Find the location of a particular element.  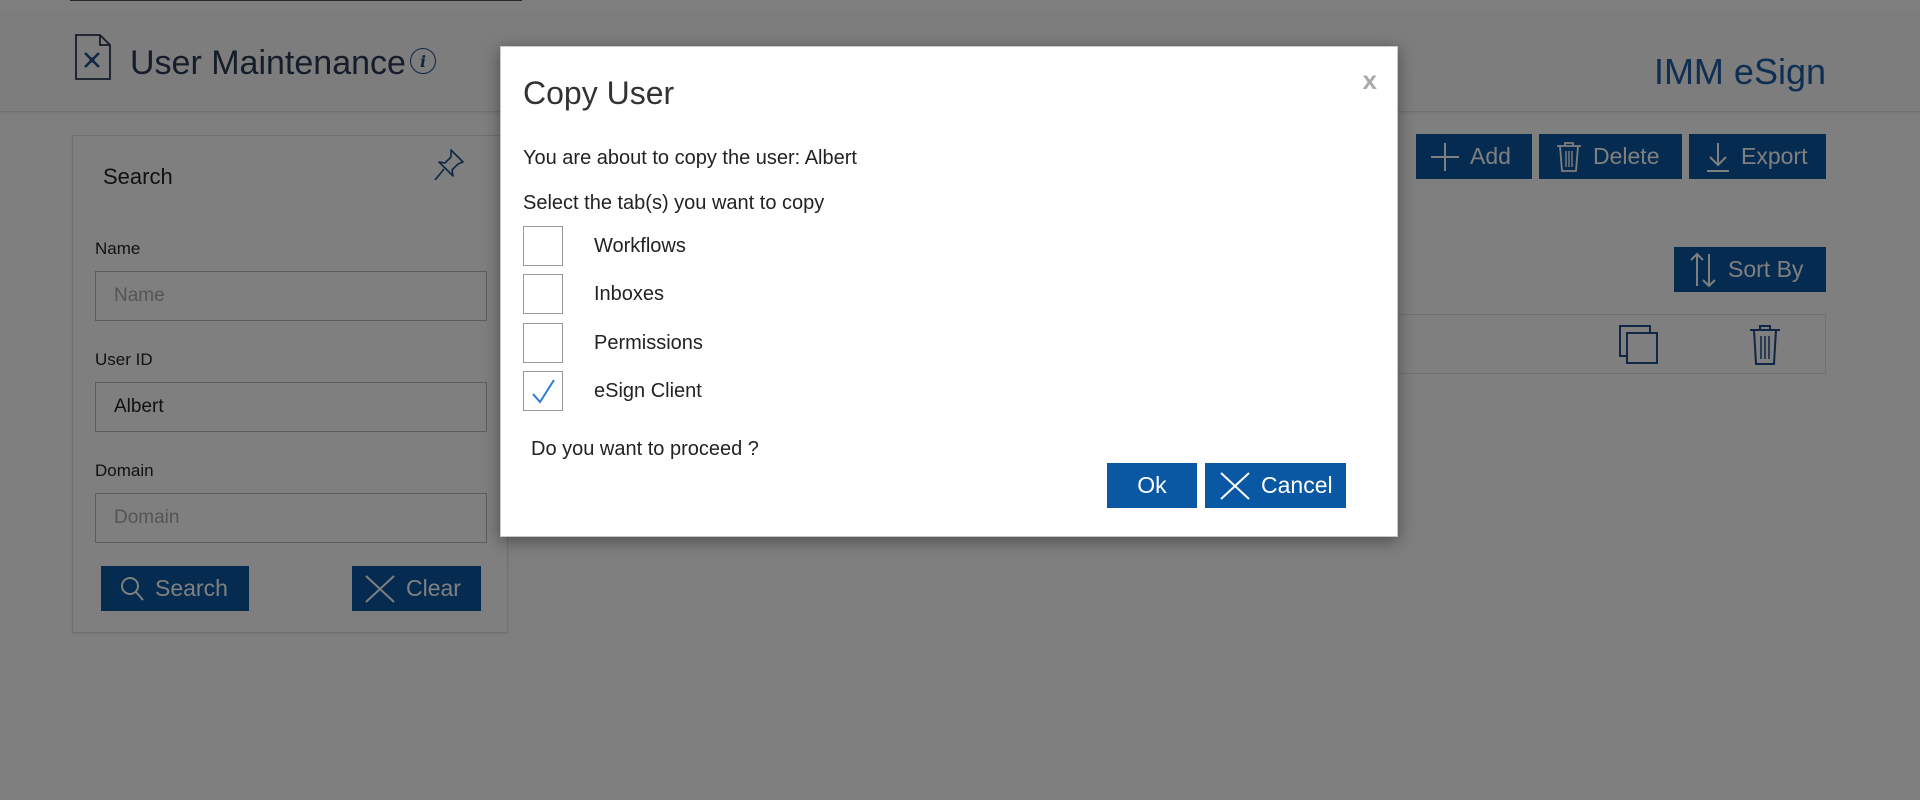

option-permissions-label: Permissions is located at coordinates (648, 342).